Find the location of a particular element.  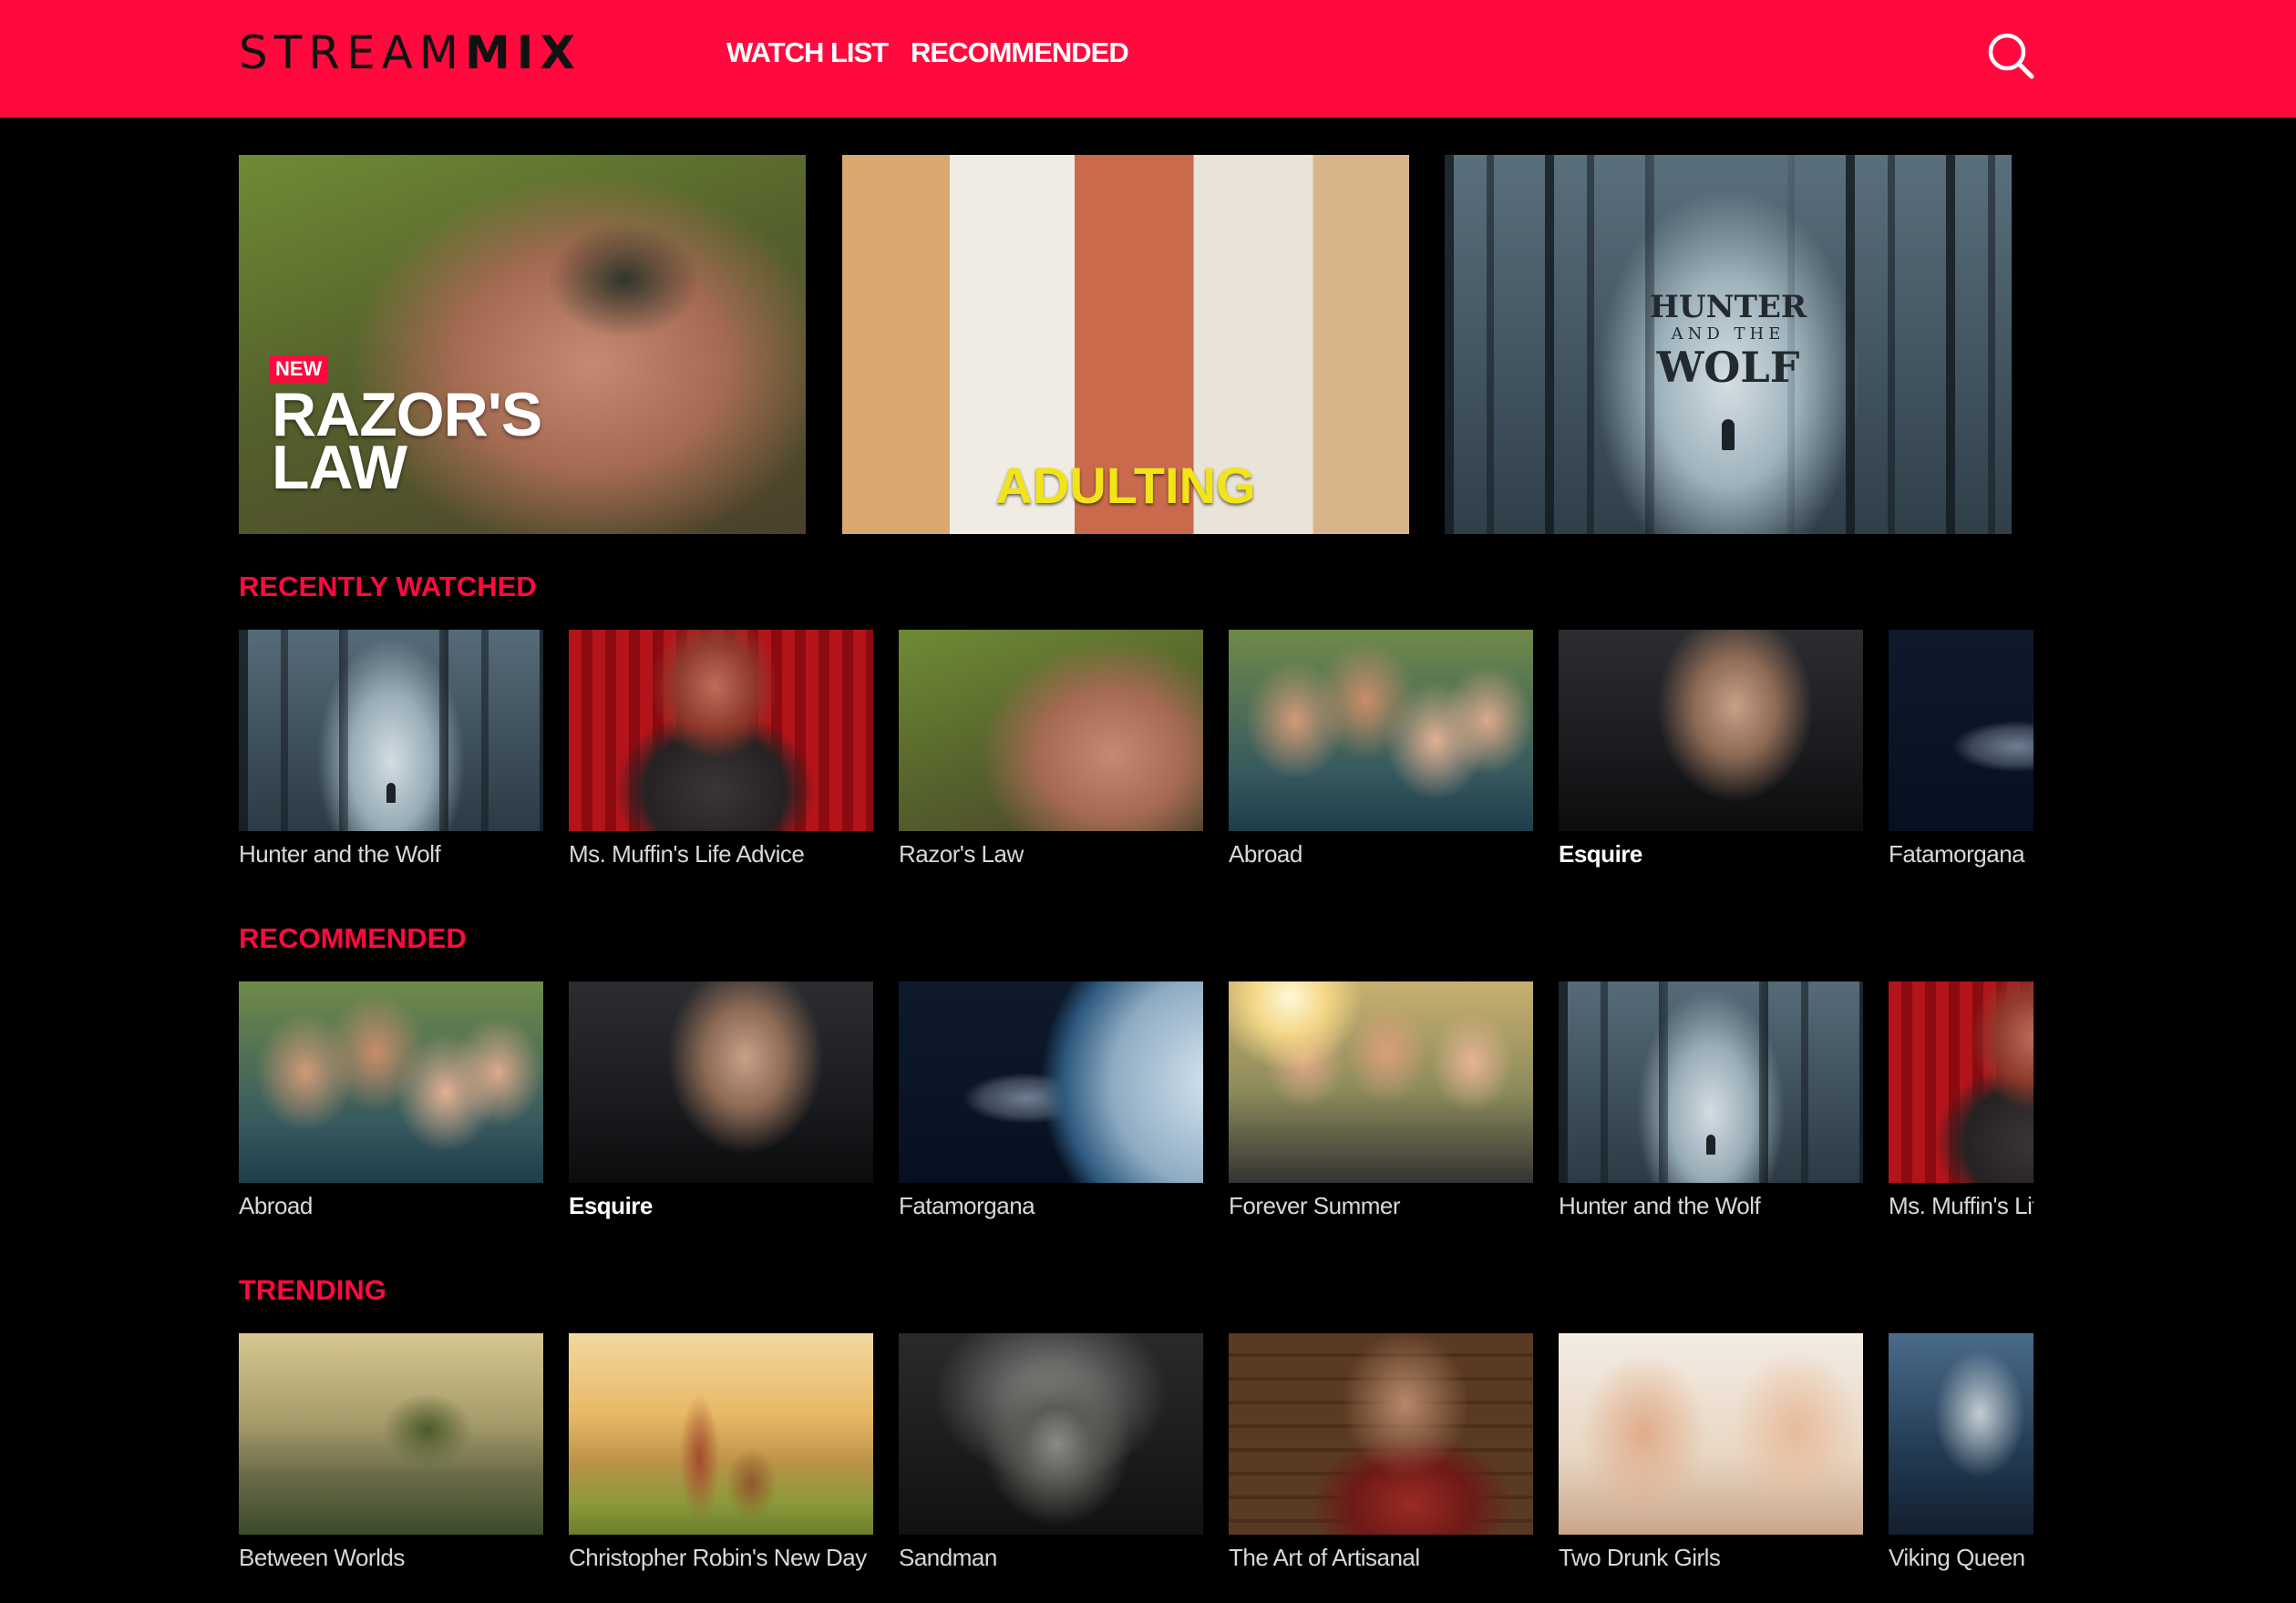

hero-title: HUNTER AND THE WOLF is located at coordinates (1728, 340).